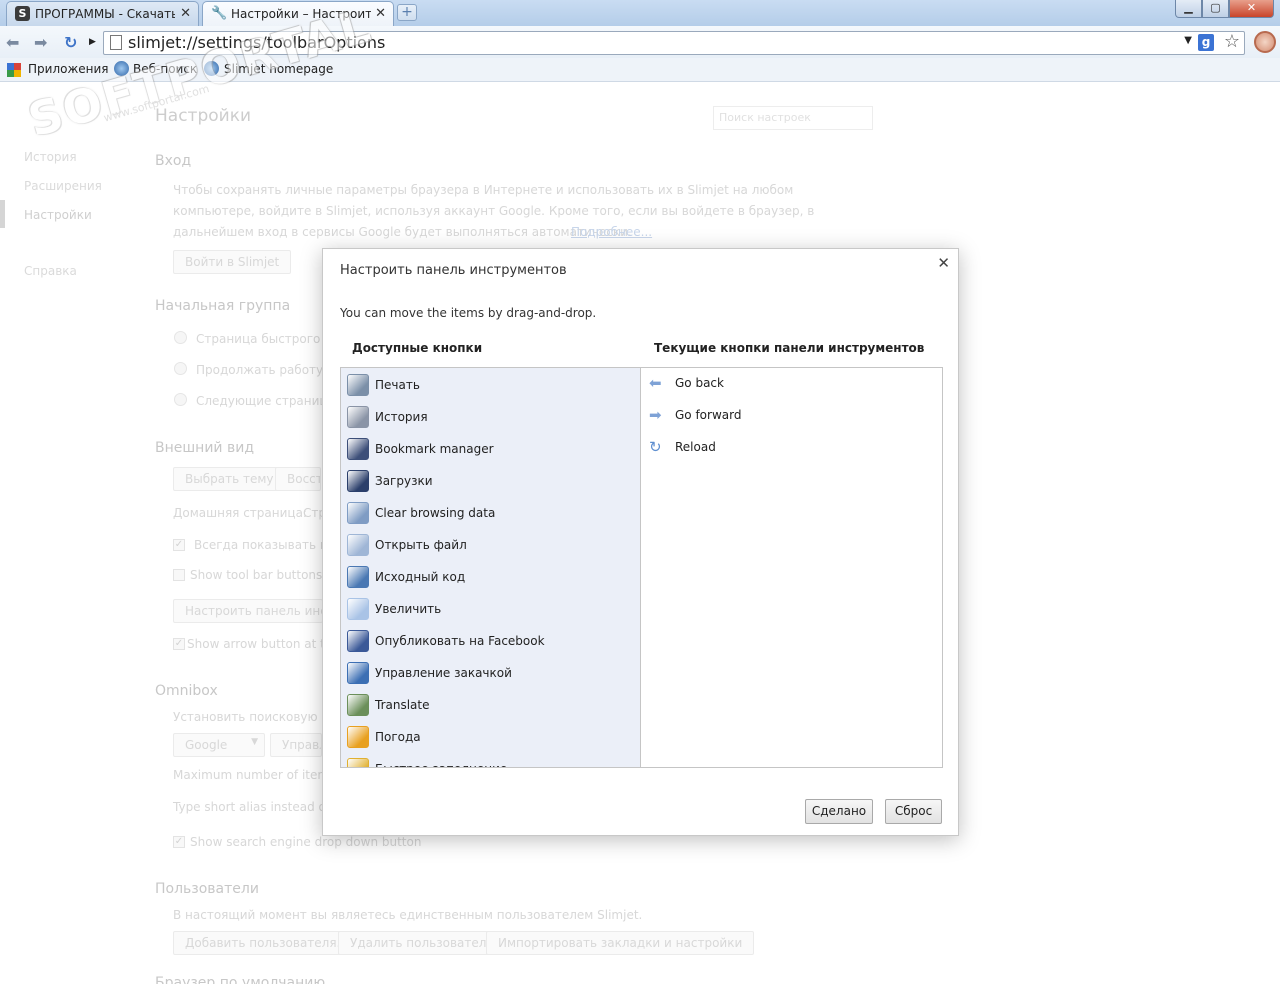 The width and height of the screenshot is (1280, 984). I want to click on window-controls: ▁ ▢ ✕, so click(1224, 9).